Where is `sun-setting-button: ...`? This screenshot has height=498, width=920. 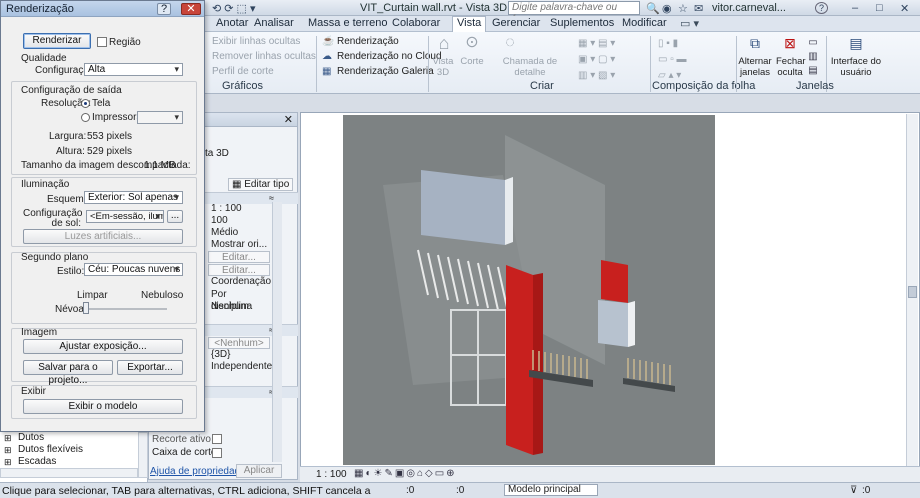
sun-setting-button: ... is located at coordinates (175, 216).